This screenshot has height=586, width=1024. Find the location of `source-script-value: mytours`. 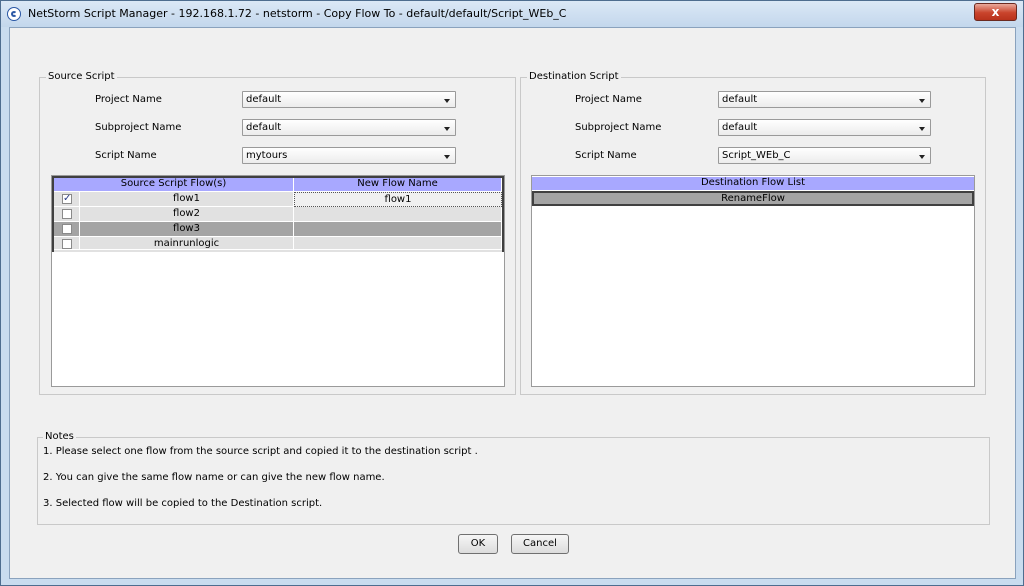

source-script-value: mytours is located at coordinates (267, 155).